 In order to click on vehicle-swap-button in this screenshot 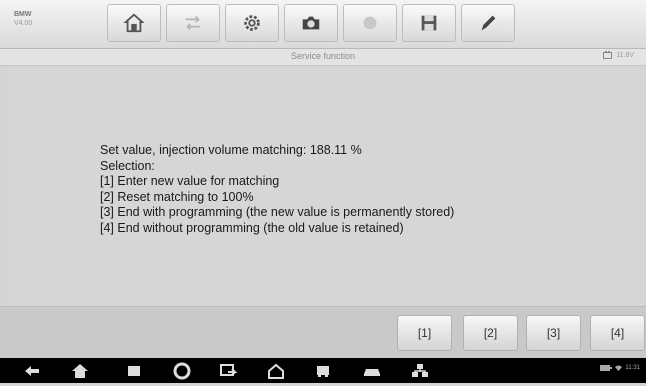, I will do `click(193, 23)`.